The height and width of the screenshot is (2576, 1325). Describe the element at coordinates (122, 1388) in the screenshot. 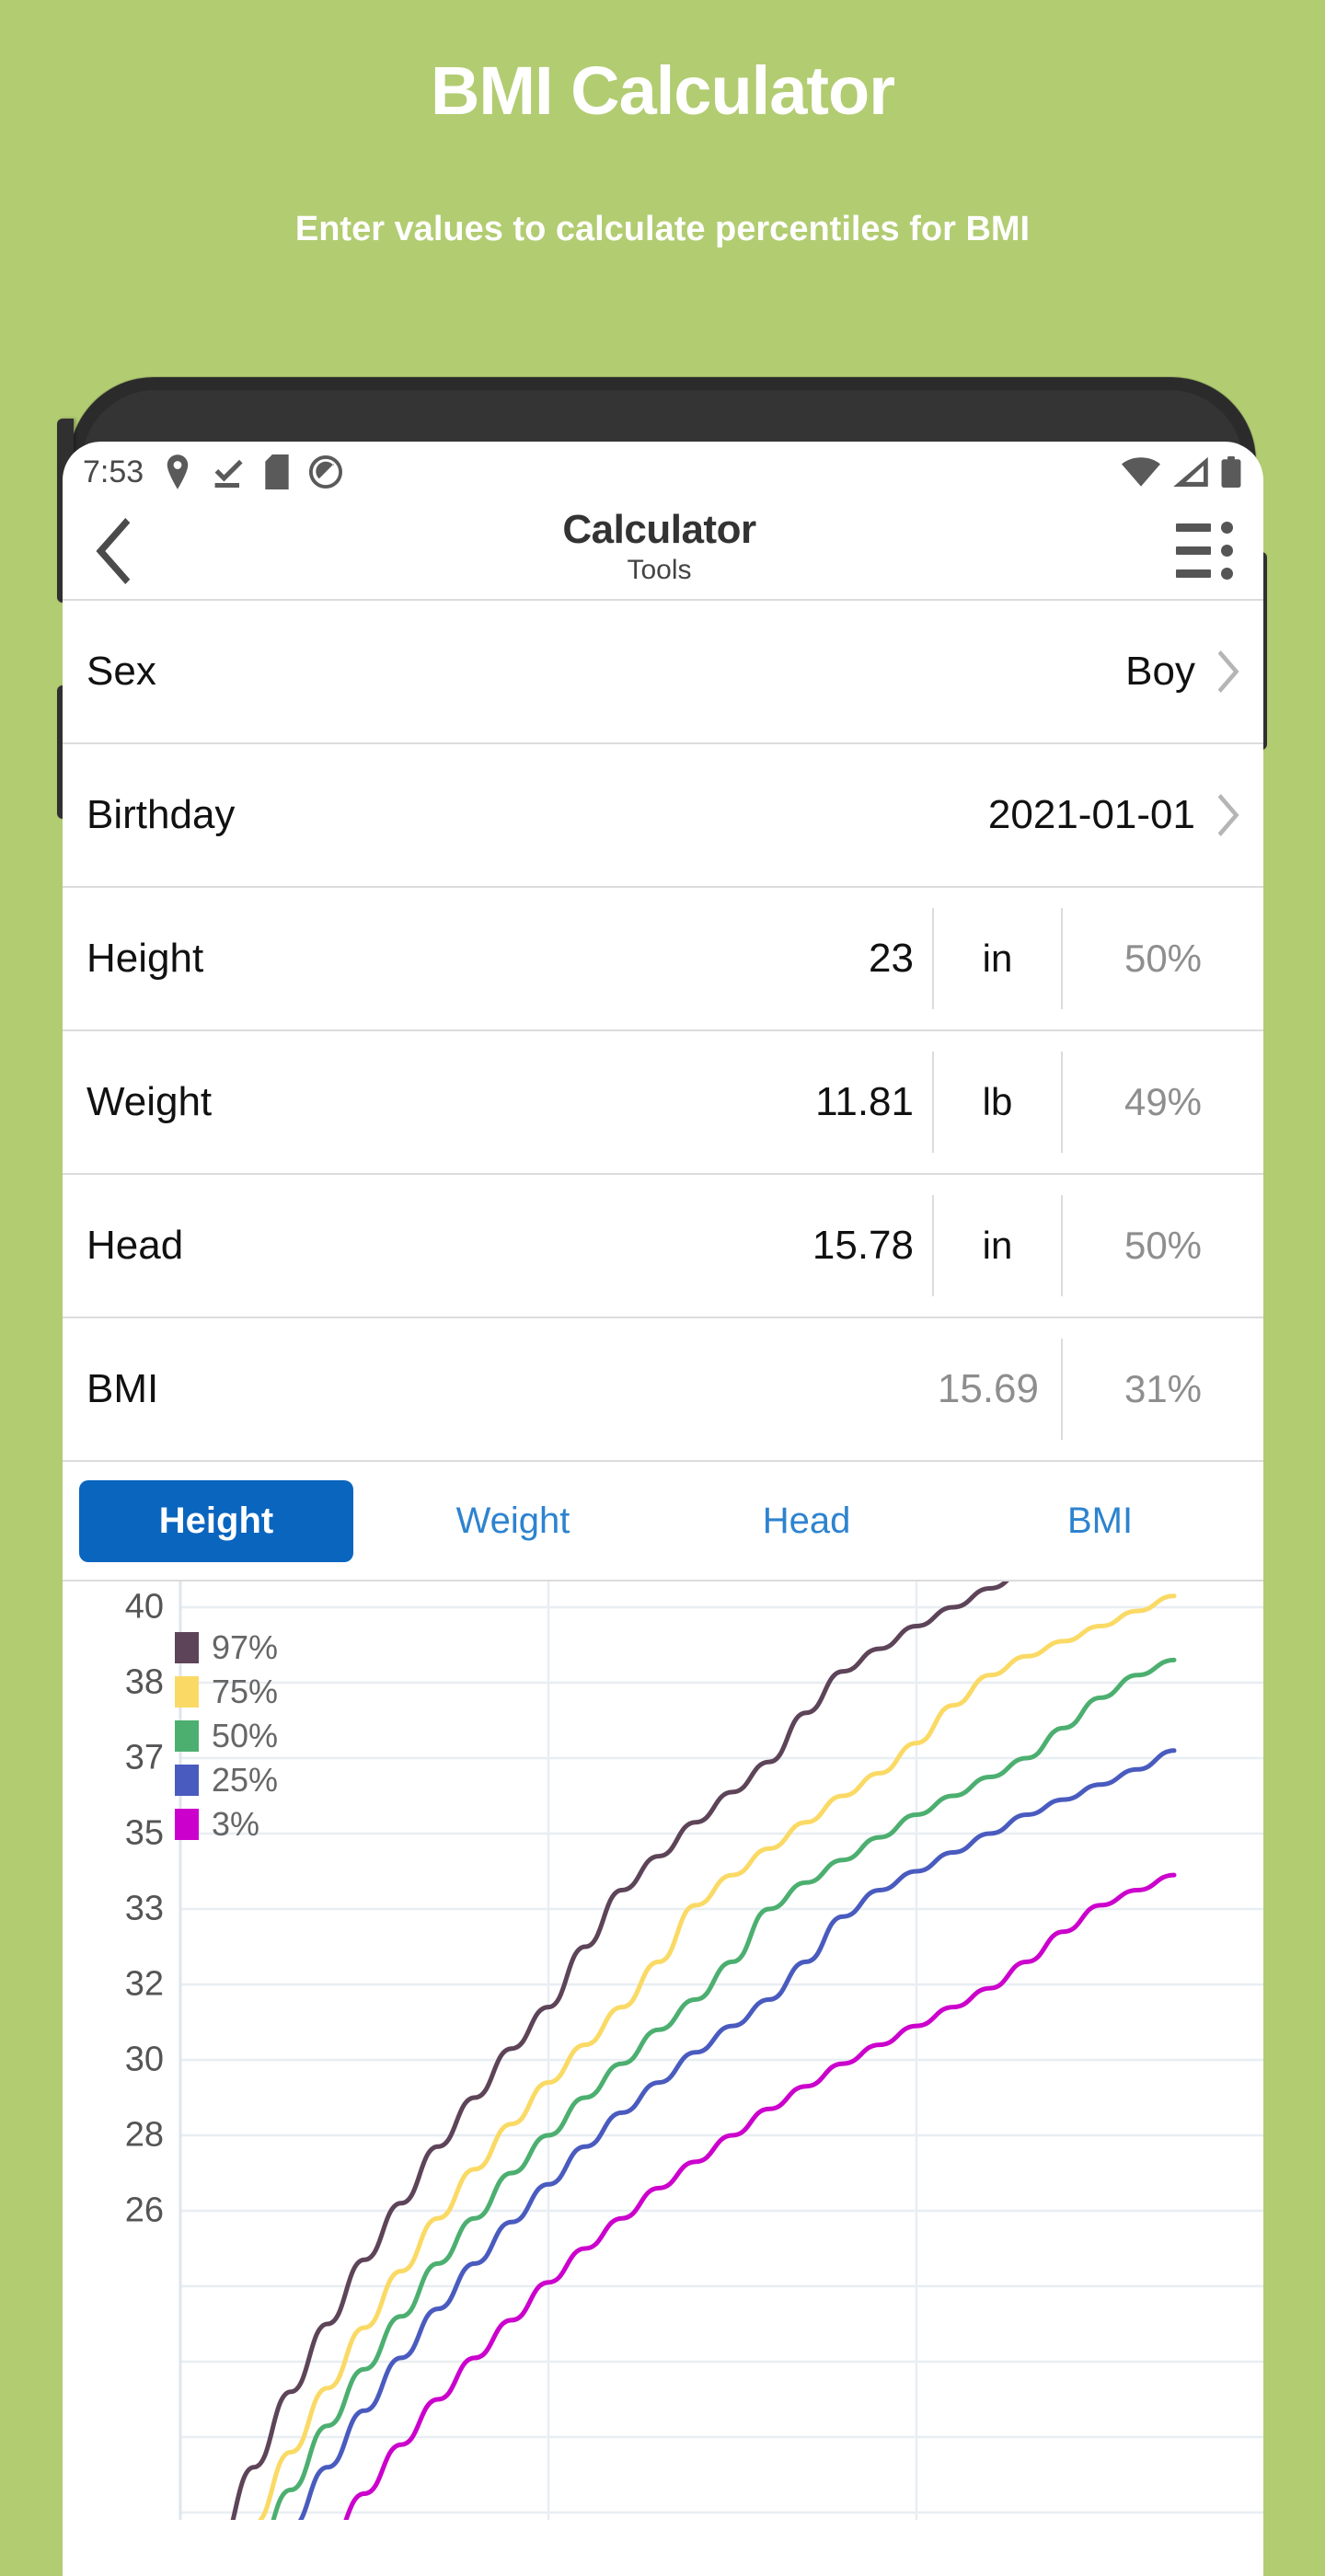

I see `row-bmi-label: BMI` at that location.